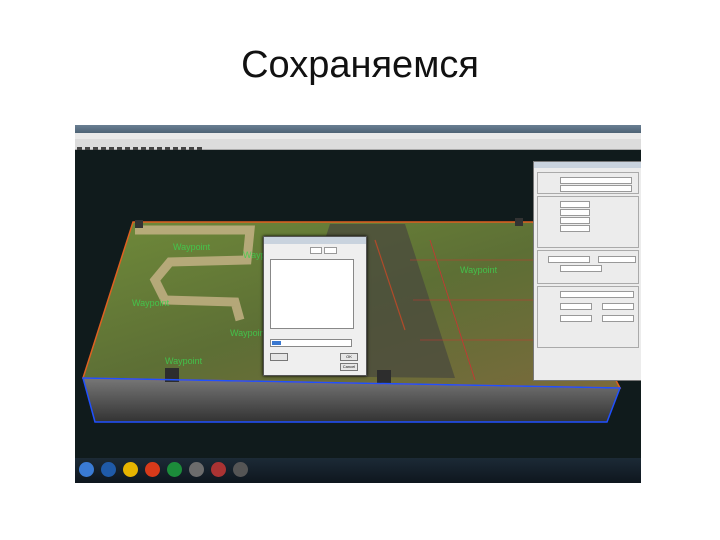 Image resolution: width=720 pixels, height=540 pixels. I want to click on properties-title-bar, so click(587, 165).